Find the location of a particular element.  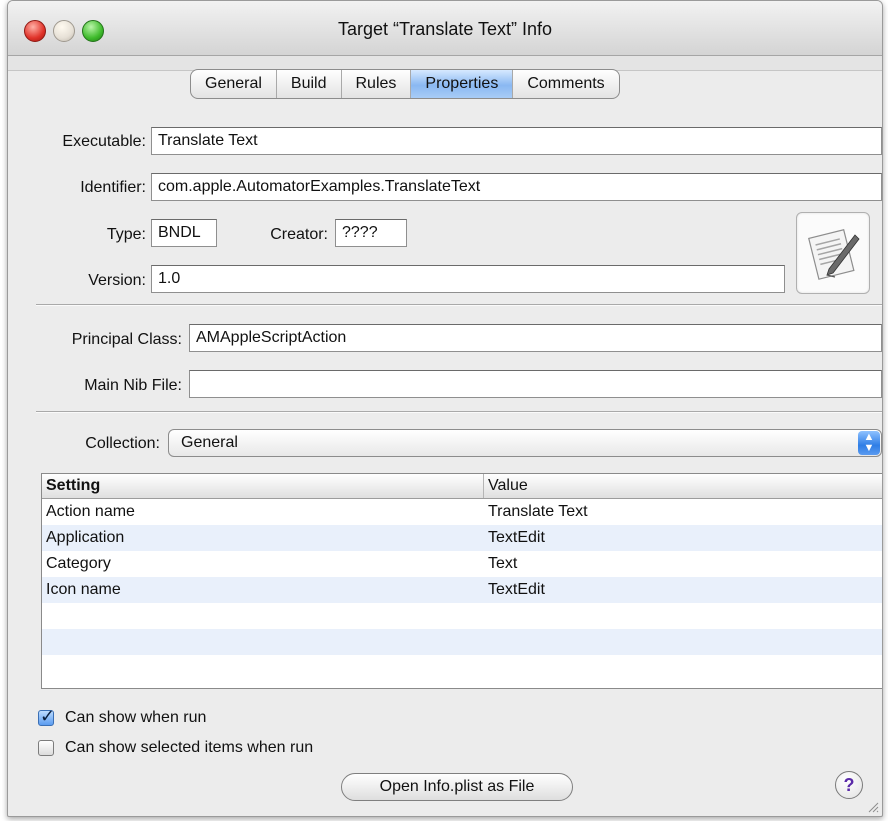

value-cell: Translate Text is located at coordinates (683, 512).